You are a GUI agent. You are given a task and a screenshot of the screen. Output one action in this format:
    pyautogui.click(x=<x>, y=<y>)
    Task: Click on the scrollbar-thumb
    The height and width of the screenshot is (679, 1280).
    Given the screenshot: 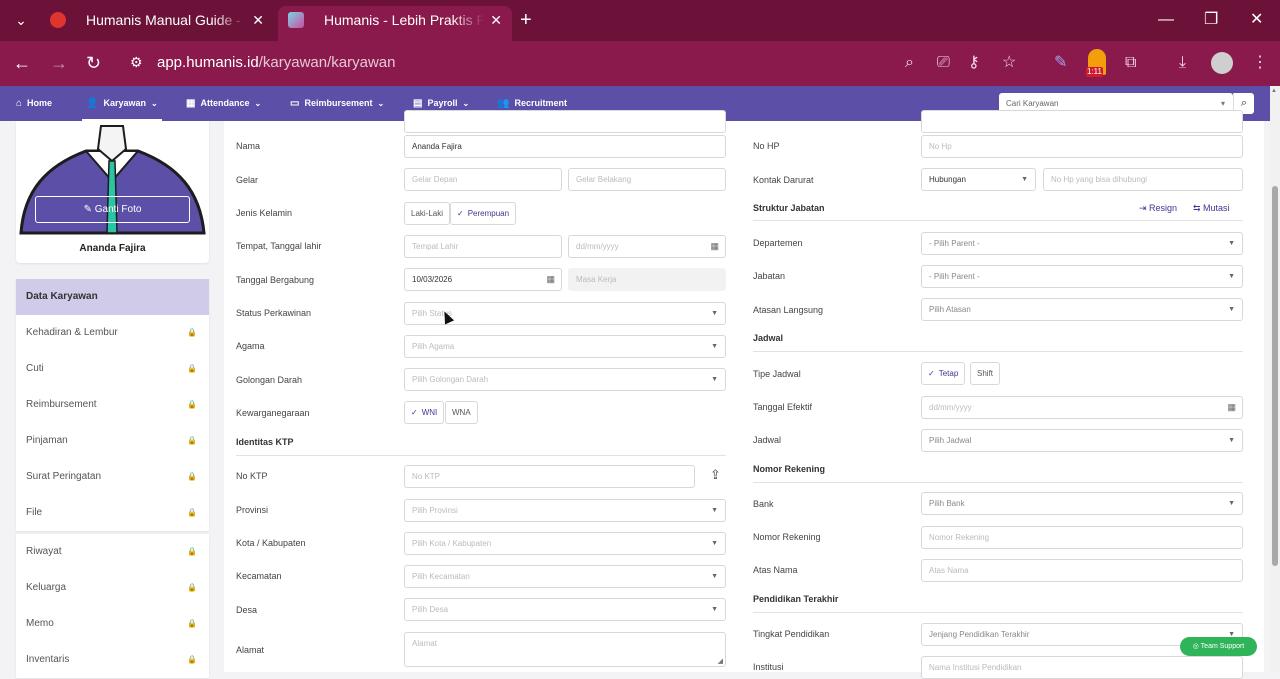 What is the action you would take?
    pyautogui.click(x=1275, y=376)
    